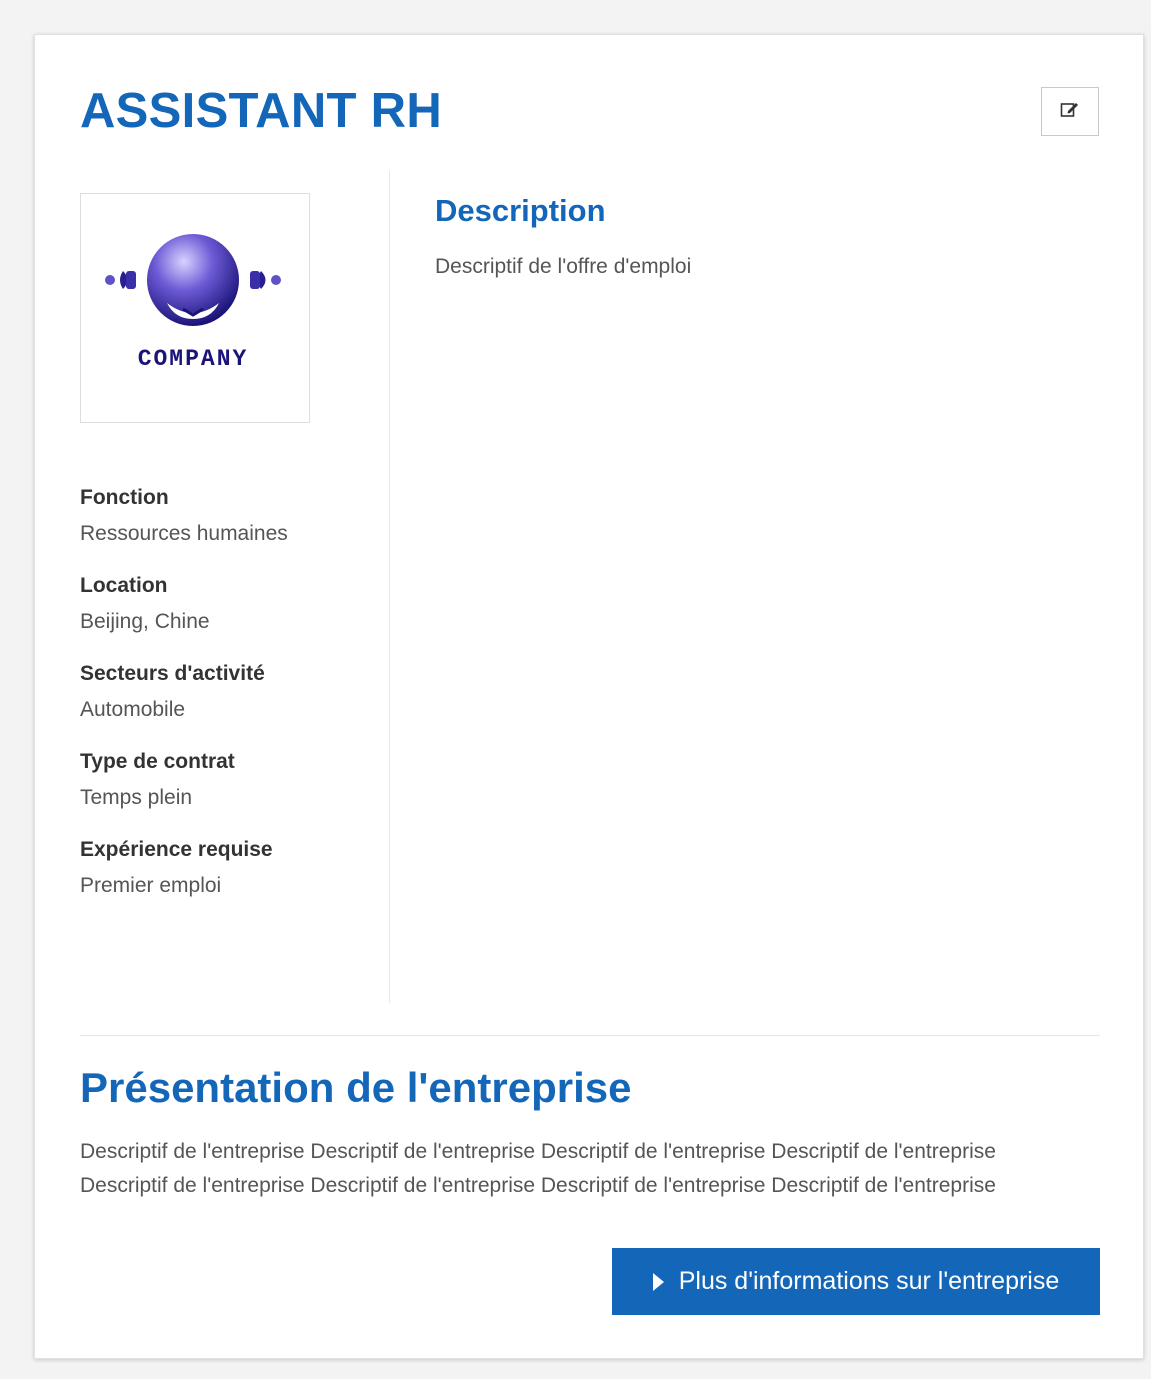 The image size is (1151, 1379). Describe the element at coordinates (176, 849) in the screenshot. I see `detail-label: Expérience requise` at that location.